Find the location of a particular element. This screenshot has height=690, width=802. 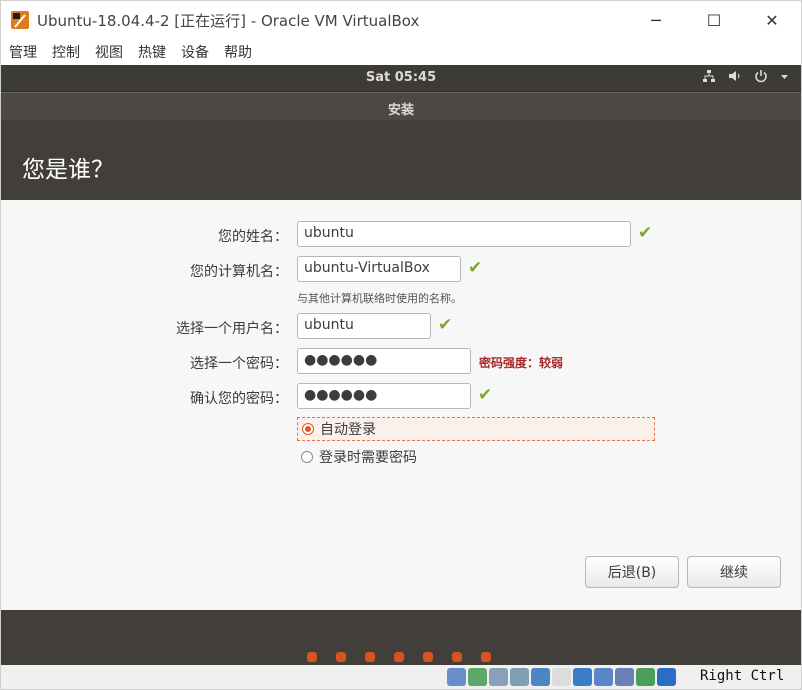

virtualbox-app-icon is located at coordinates (20, 20).